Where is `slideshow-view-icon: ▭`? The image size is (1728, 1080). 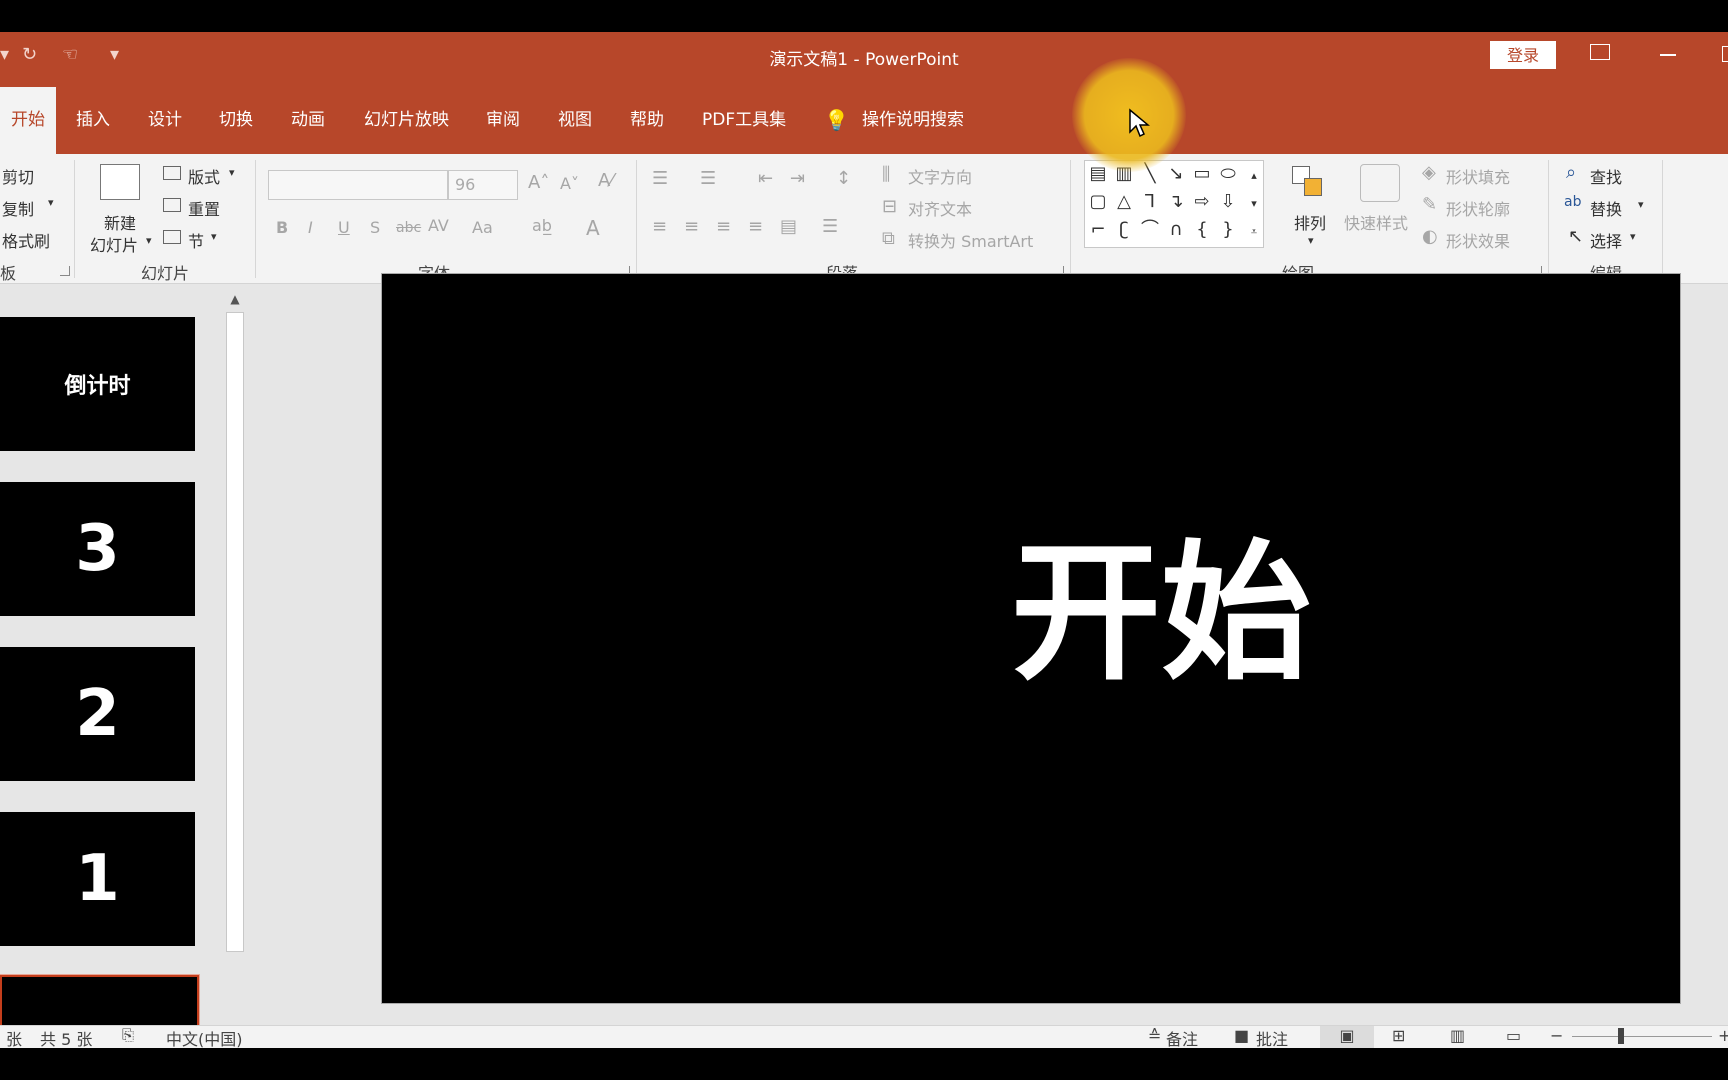
slideshow-view-icon: ▭ is located at coordinates (1513, 1035).